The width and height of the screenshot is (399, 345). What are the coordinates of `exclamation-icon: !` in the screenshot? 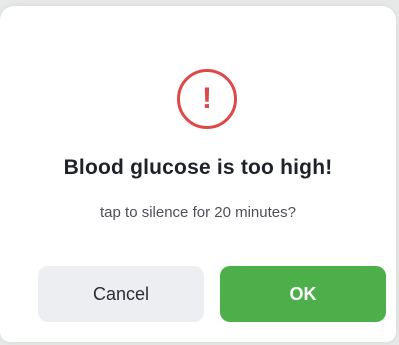 It's located at (207, 99).